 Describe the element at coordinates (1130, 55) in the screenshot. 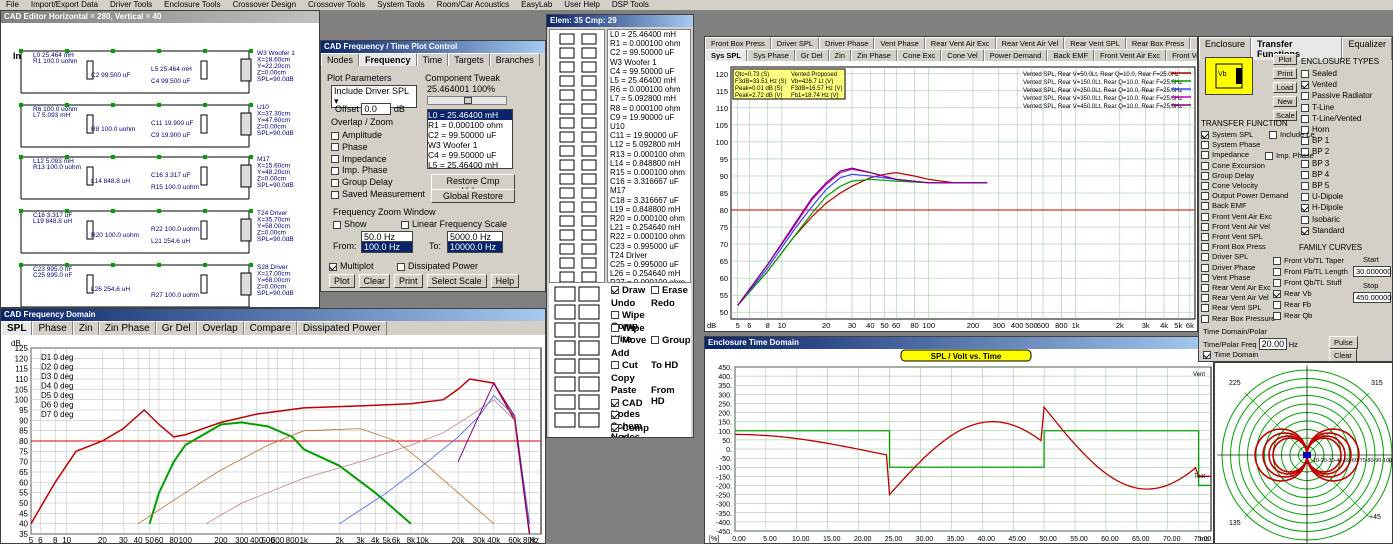

I see `enc-tab-bottom-9: Front Vent Air Exc` at that location.